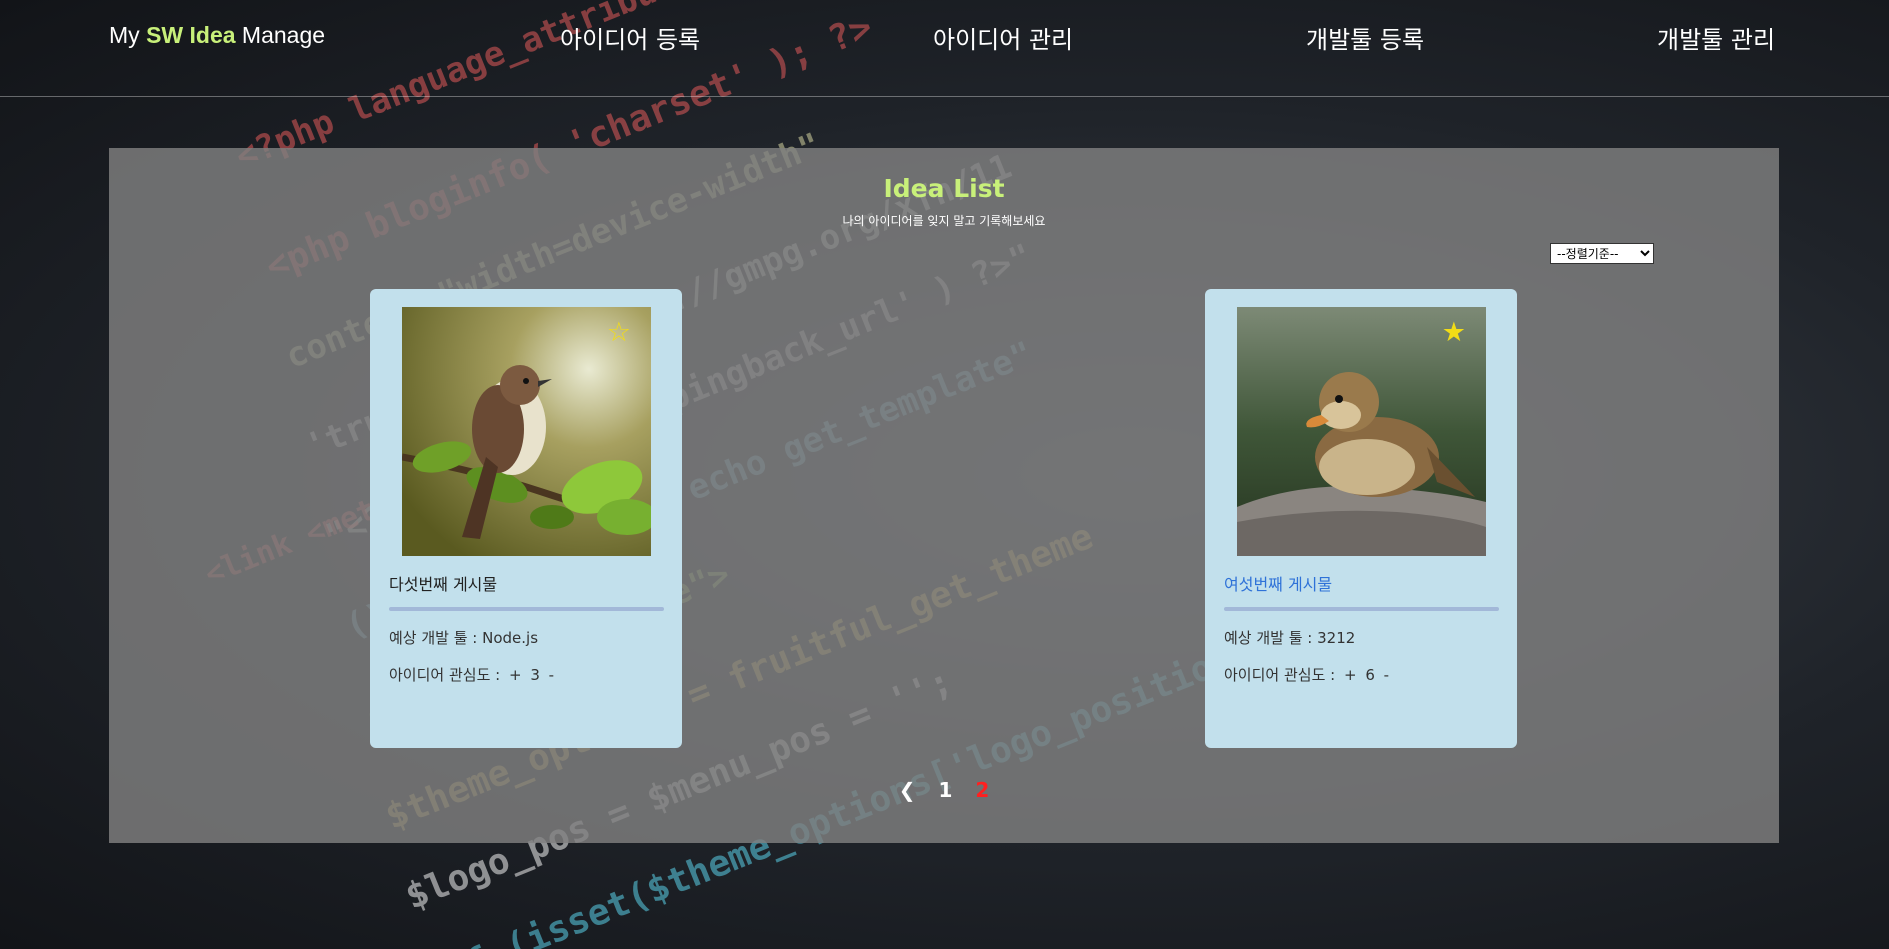 The height and width of the screenshot is (949, 1889). I want to click on interest-row: 아이디어 관심도 : + 6 -, so click(1308, 674).